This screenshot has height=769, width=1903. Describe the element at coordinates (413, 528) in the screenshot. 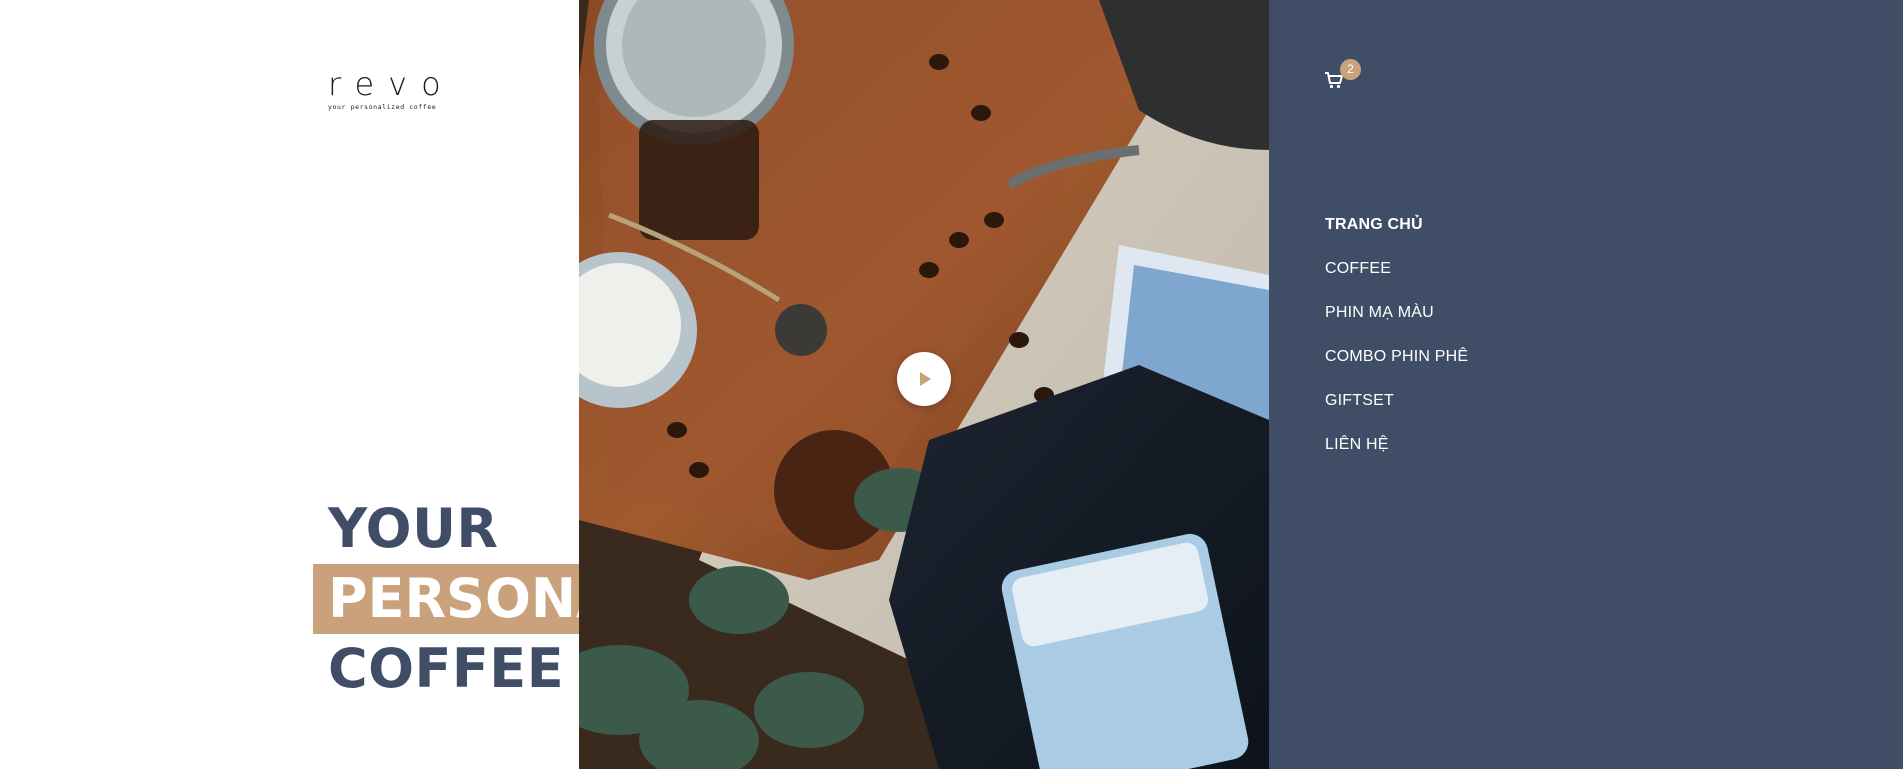

I see `headline-line-1: YOUR` at that location.